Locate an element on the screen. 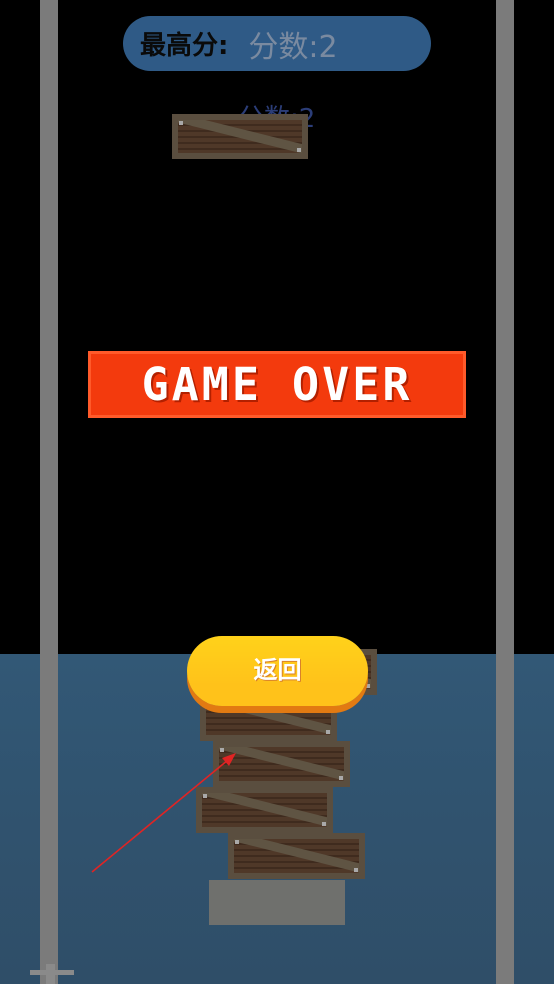 This screenshot has height=984, width=554. left-pole is located at coordinates (49, 492).